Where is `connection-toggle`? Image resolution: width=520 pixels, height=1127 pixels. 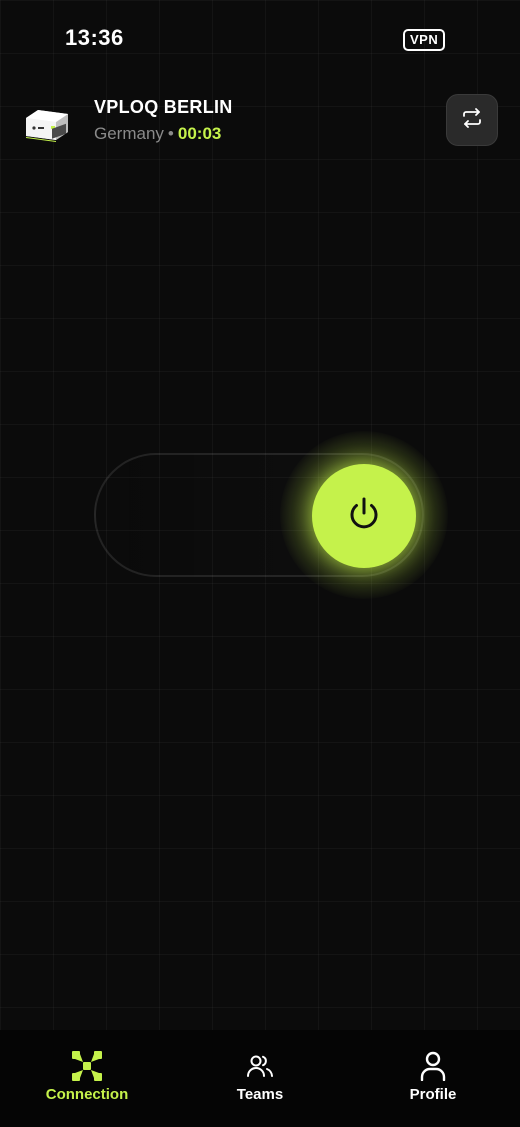 connection-toggle is located at coordinates (271, 515).